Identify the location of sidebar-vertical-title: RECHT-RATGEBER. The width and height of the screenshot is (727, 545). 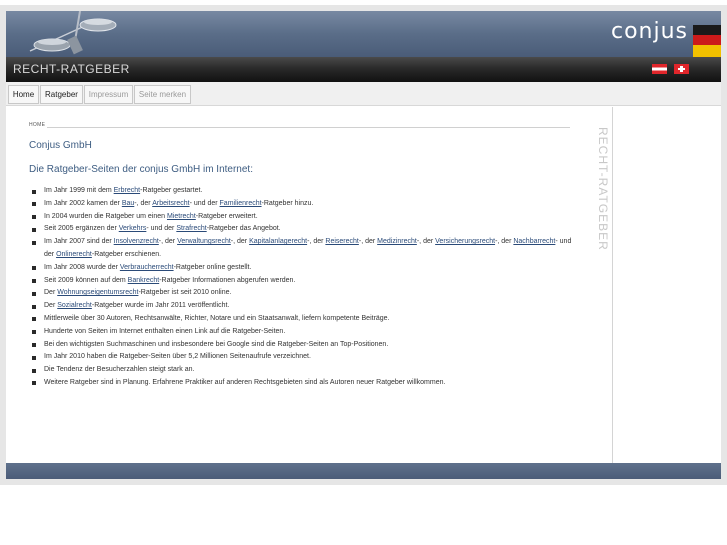
(603, 189).